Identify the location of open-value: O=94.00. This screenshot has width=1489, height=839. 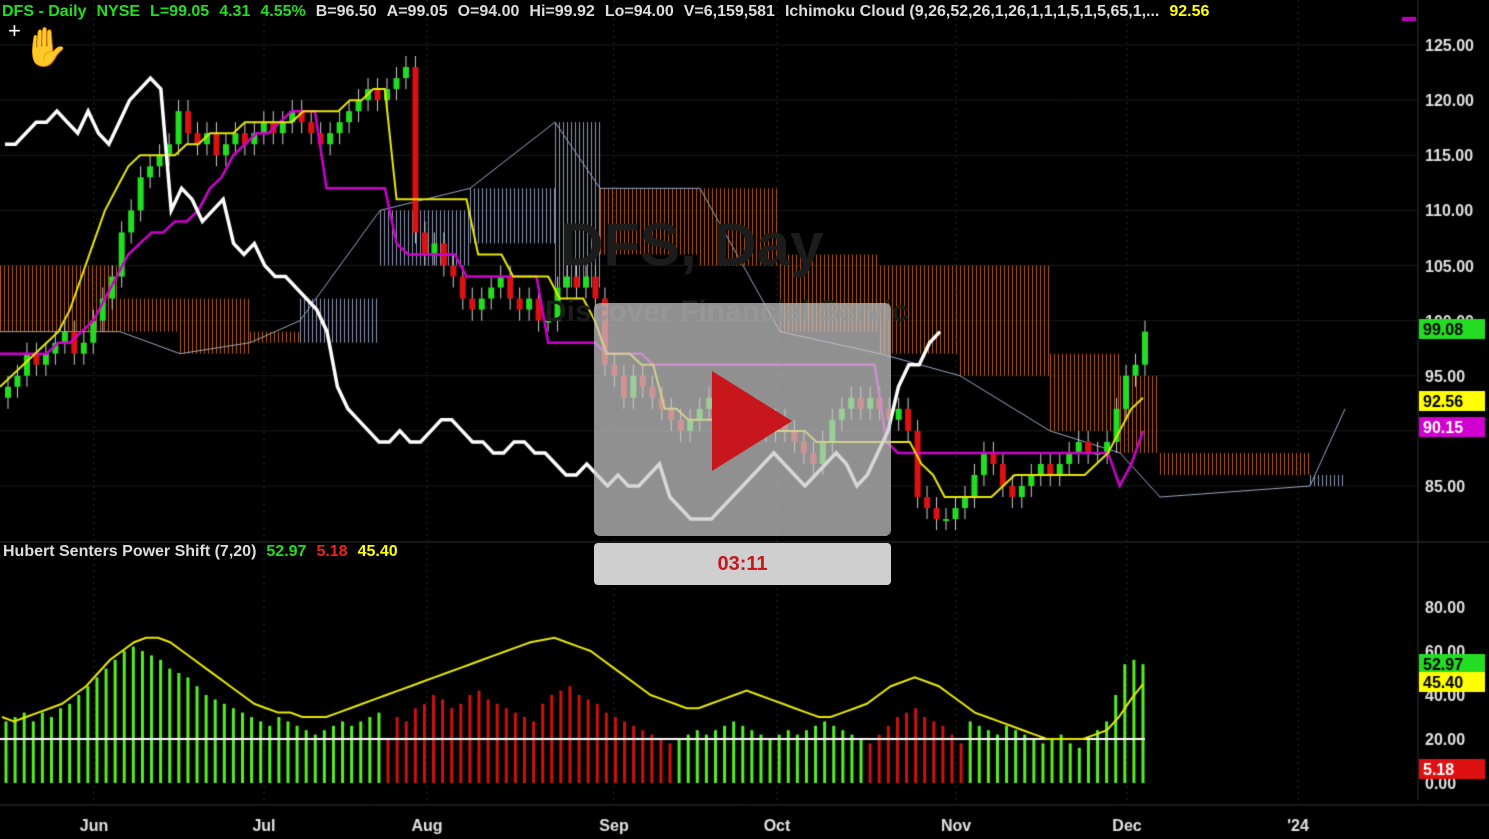
(488, 11).